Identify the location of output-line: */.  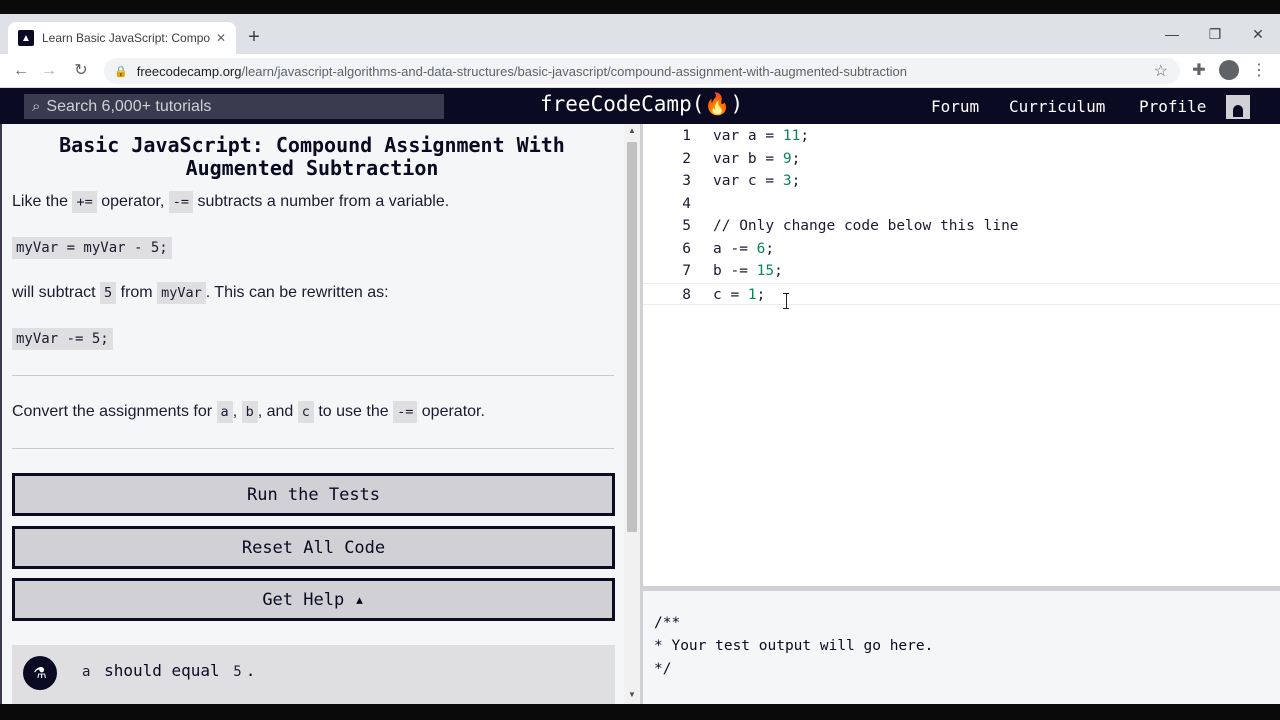
(663, 669).